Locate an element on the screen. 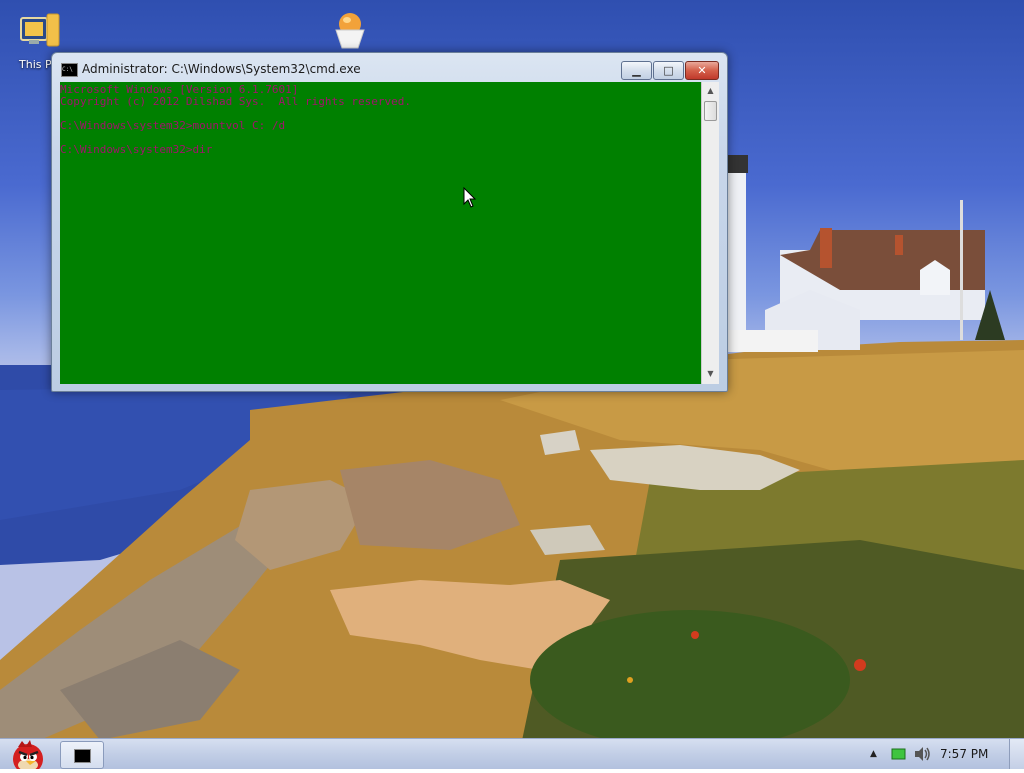  system-clock: 7:57 PM is located at coordinates (964, 754).